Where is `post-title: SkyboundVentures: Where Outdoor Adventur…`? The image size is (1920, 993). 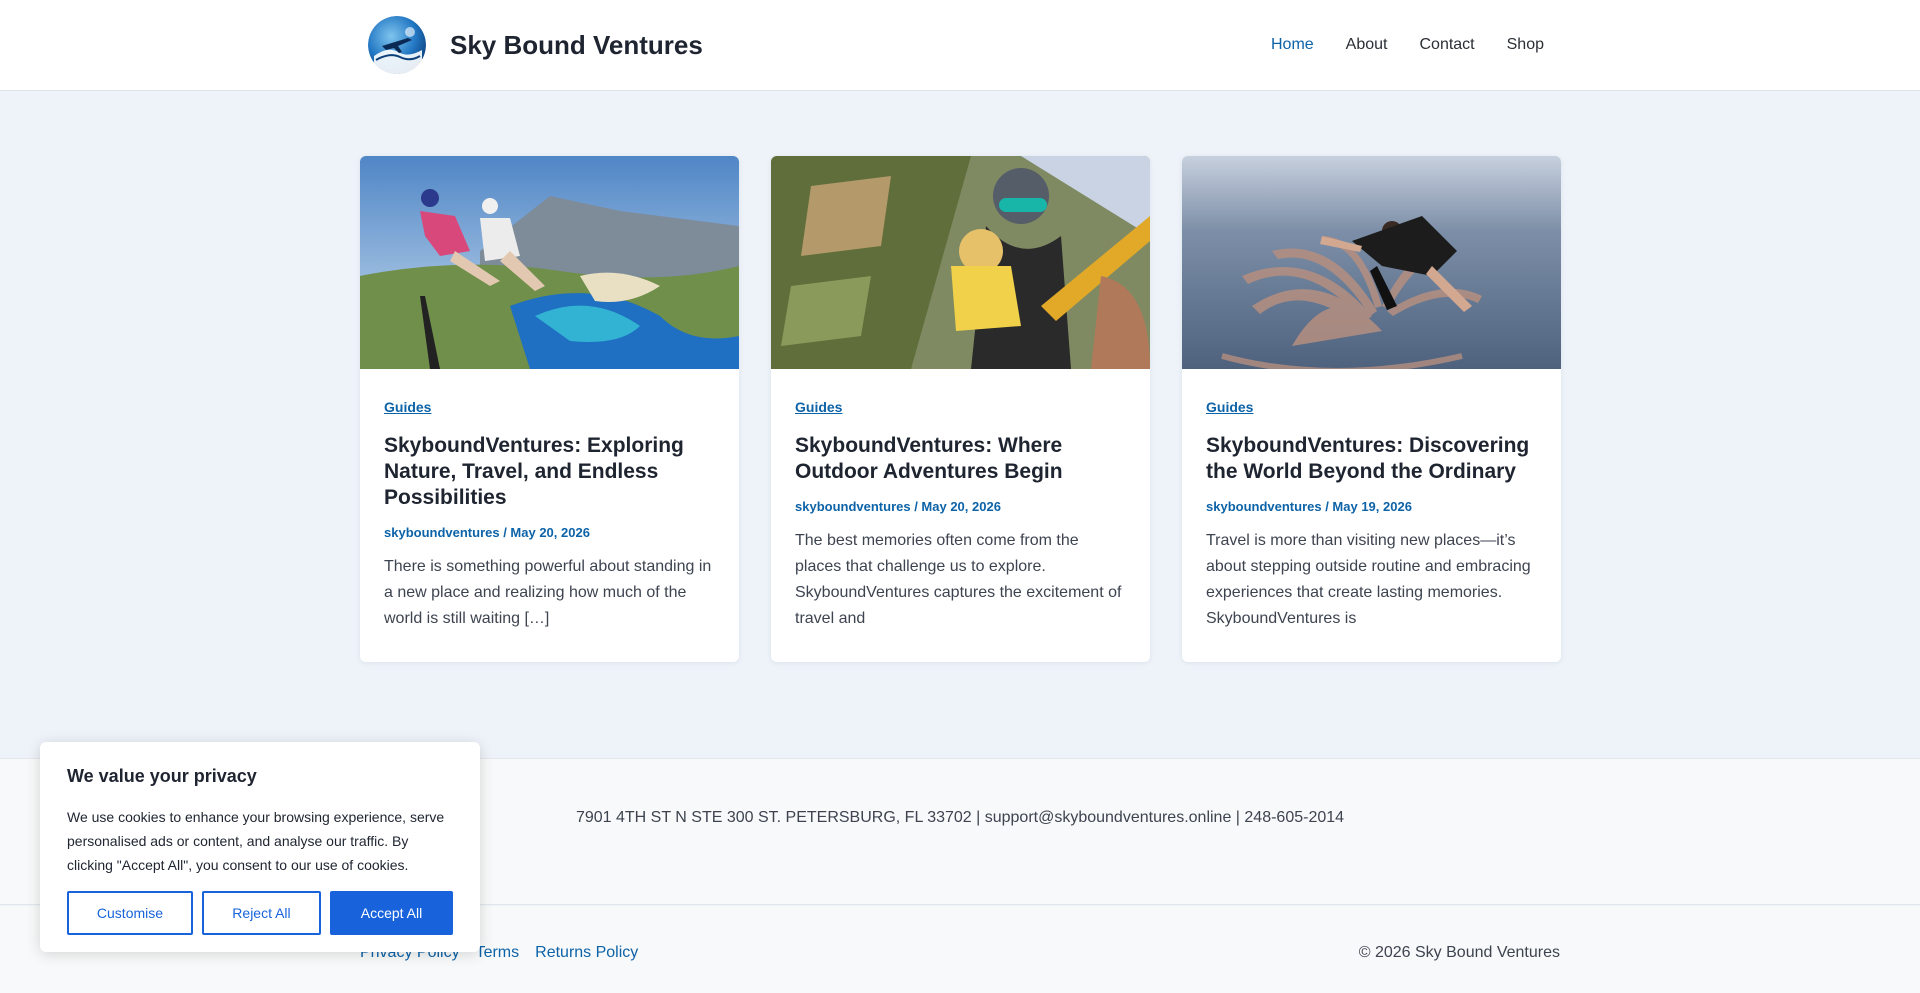 post-title: SkyboundVentures: Where Outdoor Adventur… is located at coordinates (960, 459).